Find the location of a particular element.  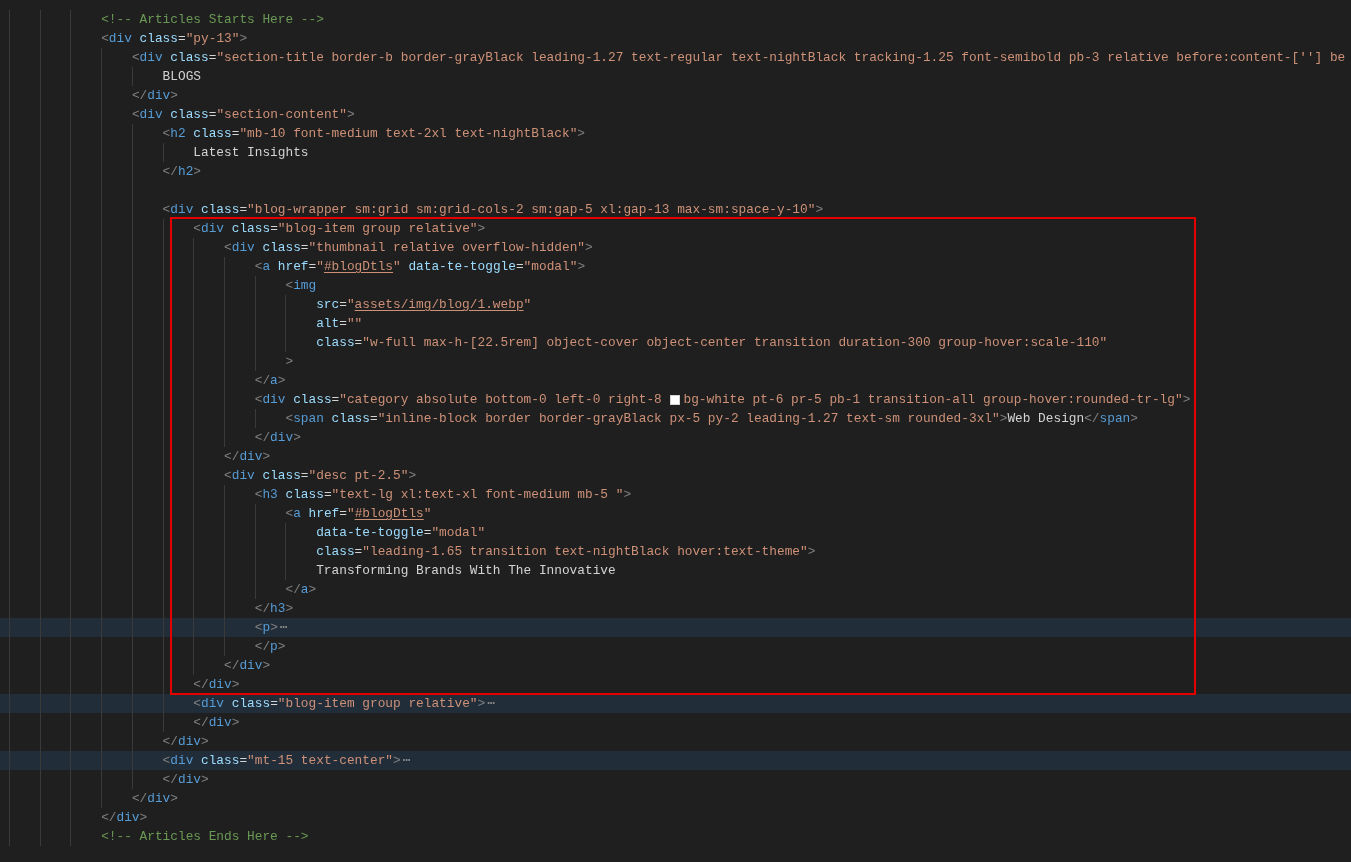

code-line: <h3 class="text-lg xl:text-xl font-medium mb-5 "> is located at coordinates (442, 495).